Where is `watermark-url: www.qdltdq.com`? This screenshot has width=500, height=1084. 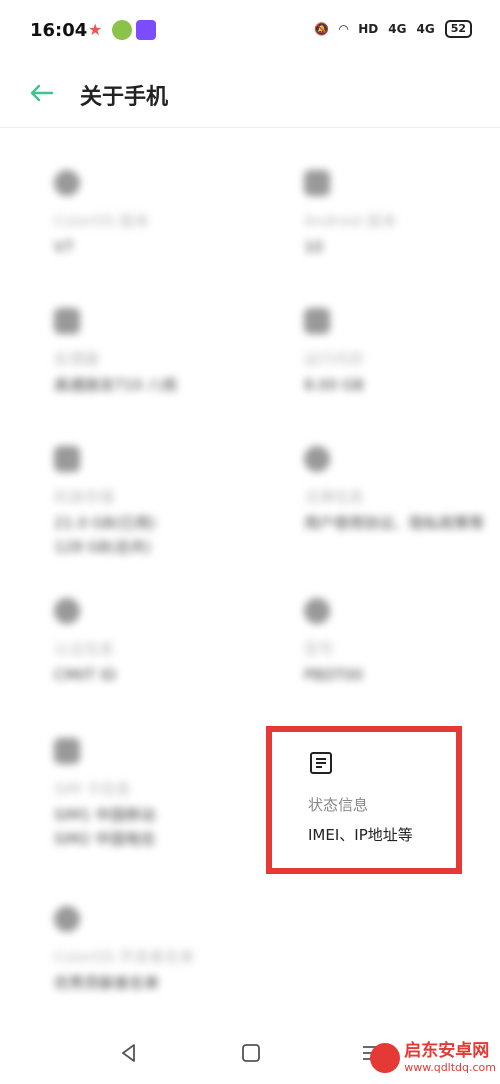 watermark-url: www.qdltdq.com is located at coordinates (450, 1067).